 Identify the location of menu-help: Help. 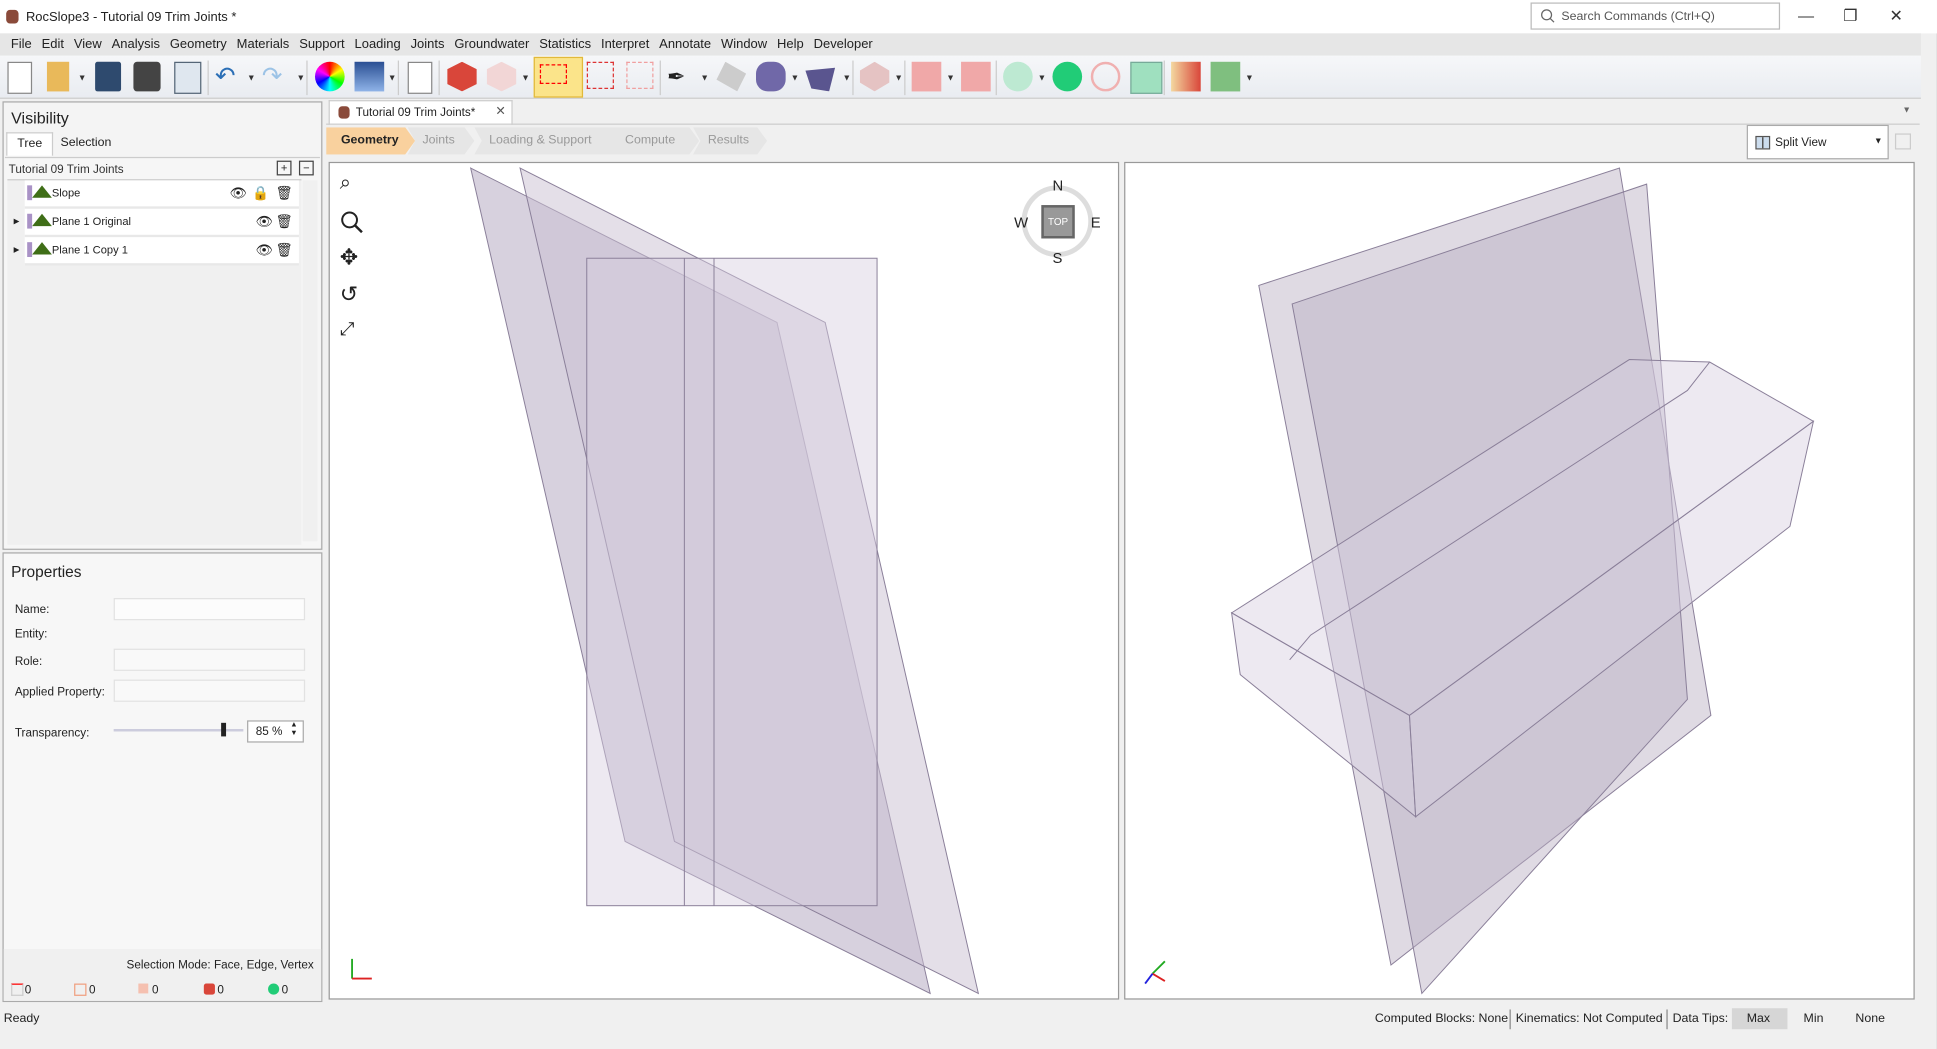
(790, 44).